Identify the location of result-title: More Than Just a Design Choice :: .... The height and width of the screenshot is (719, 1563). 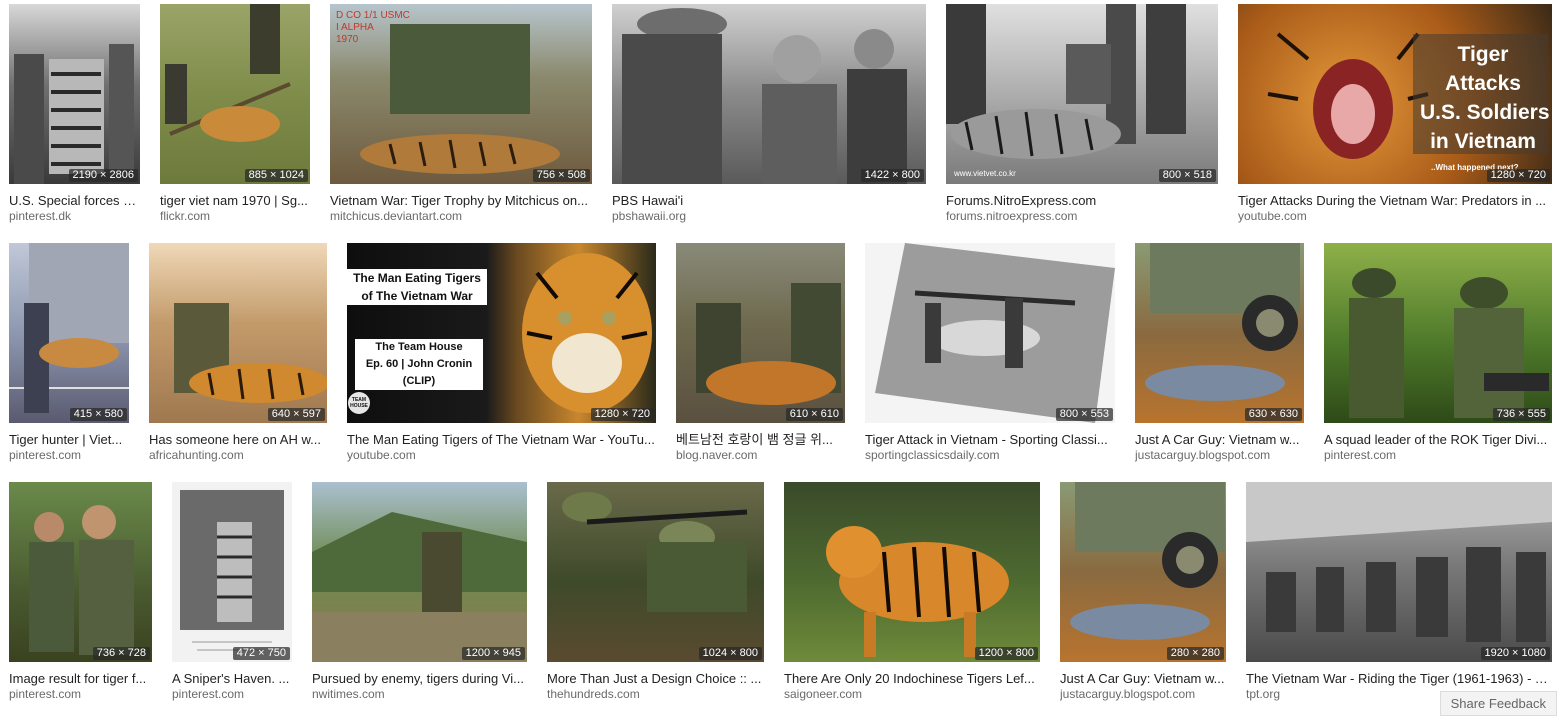
(655, 679).